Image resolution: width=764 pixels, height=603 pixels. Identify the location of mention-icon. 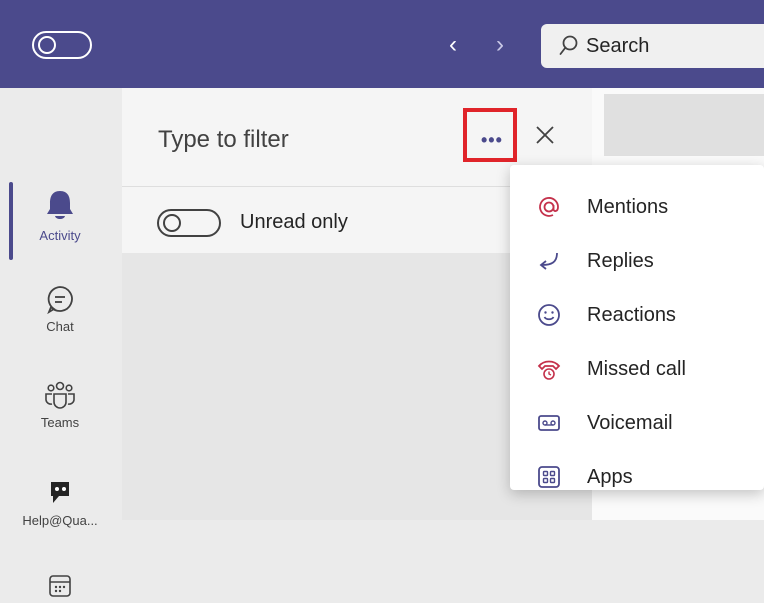
(549, 207).